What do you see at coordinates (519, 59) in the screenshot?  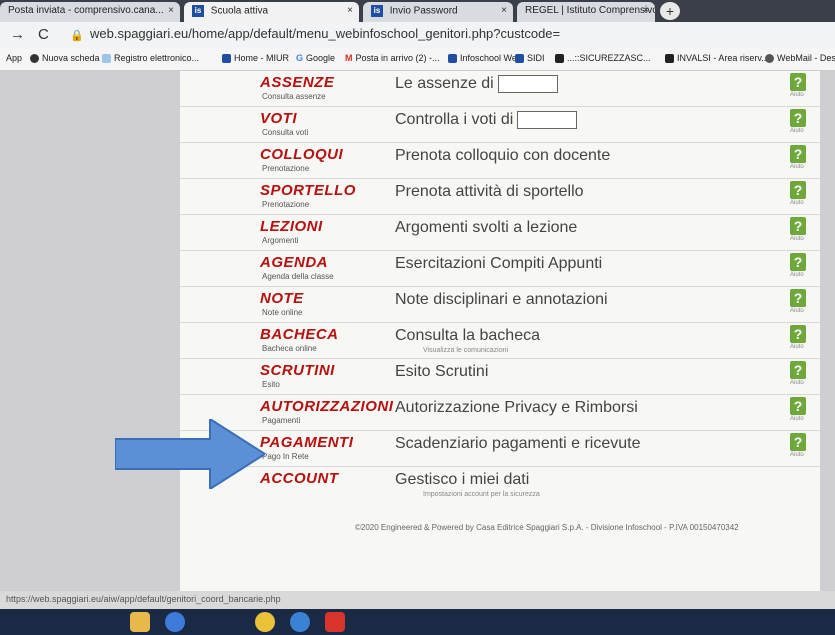 I see `sidi-icon` at bounding box center [519, 59].